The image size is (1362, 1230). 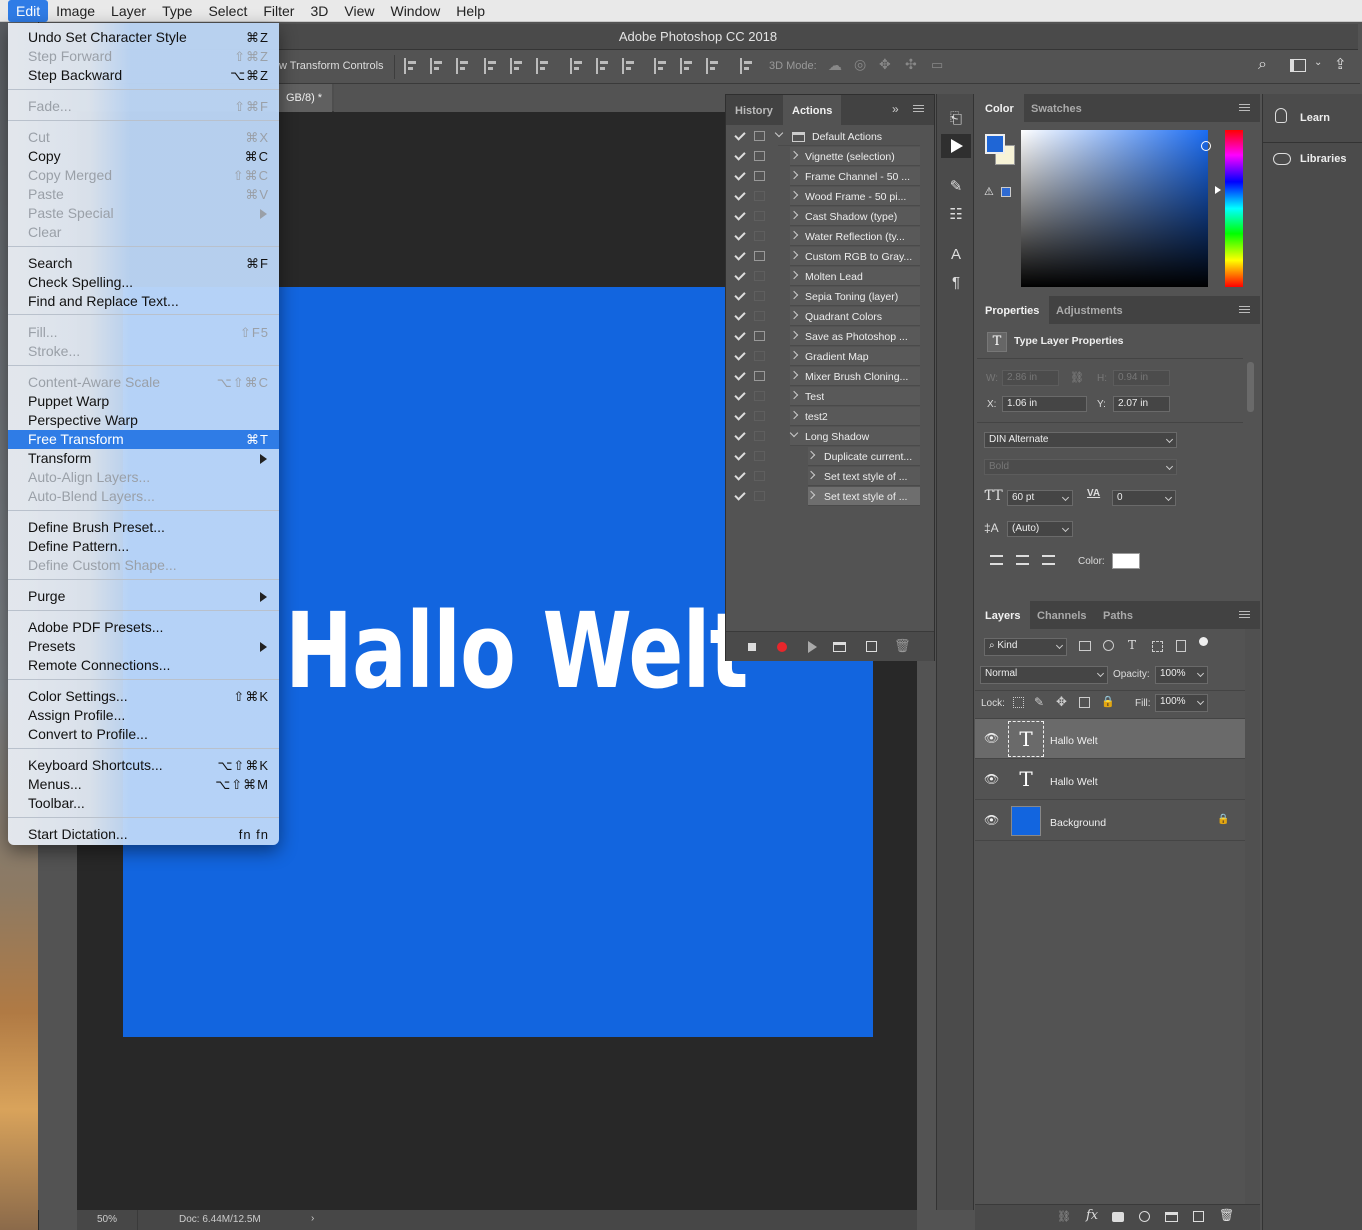 I want to click on menu-item-step-forward: Step Forward ⇧⌘Z, so click(x=143, y=56).